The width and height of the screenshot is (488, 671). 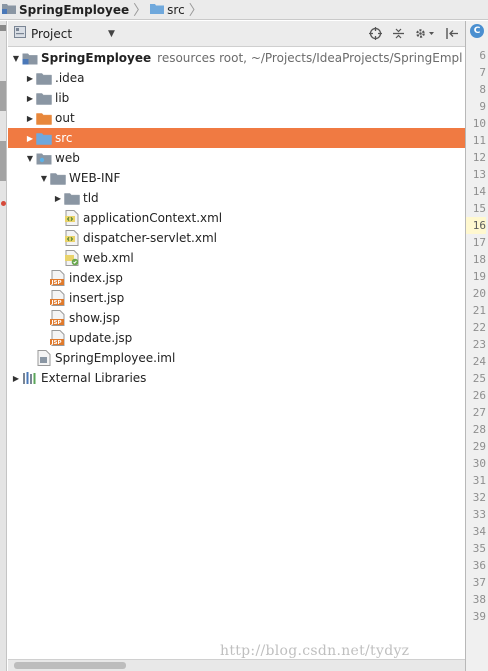 What do you see at coordinates (479, 276) in the screenshot?
I see `line-number: 19` at bounding box center [479, 276].